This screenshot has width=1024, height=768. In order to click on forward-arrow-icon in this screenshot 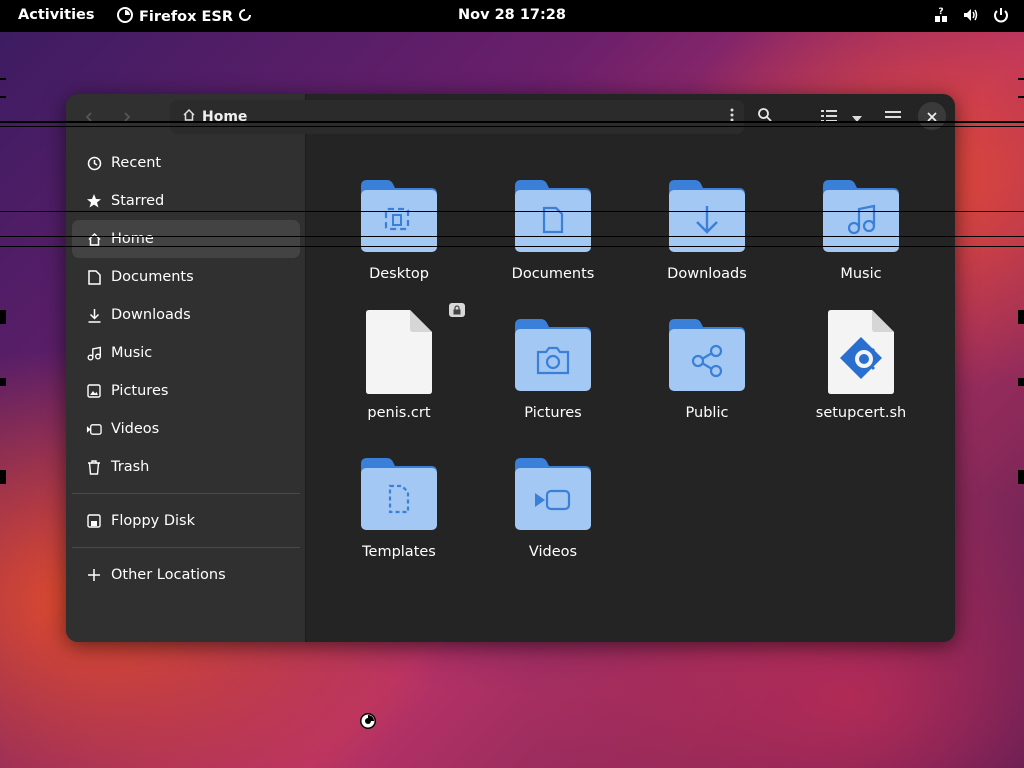, I will do `click(127, 117)`.